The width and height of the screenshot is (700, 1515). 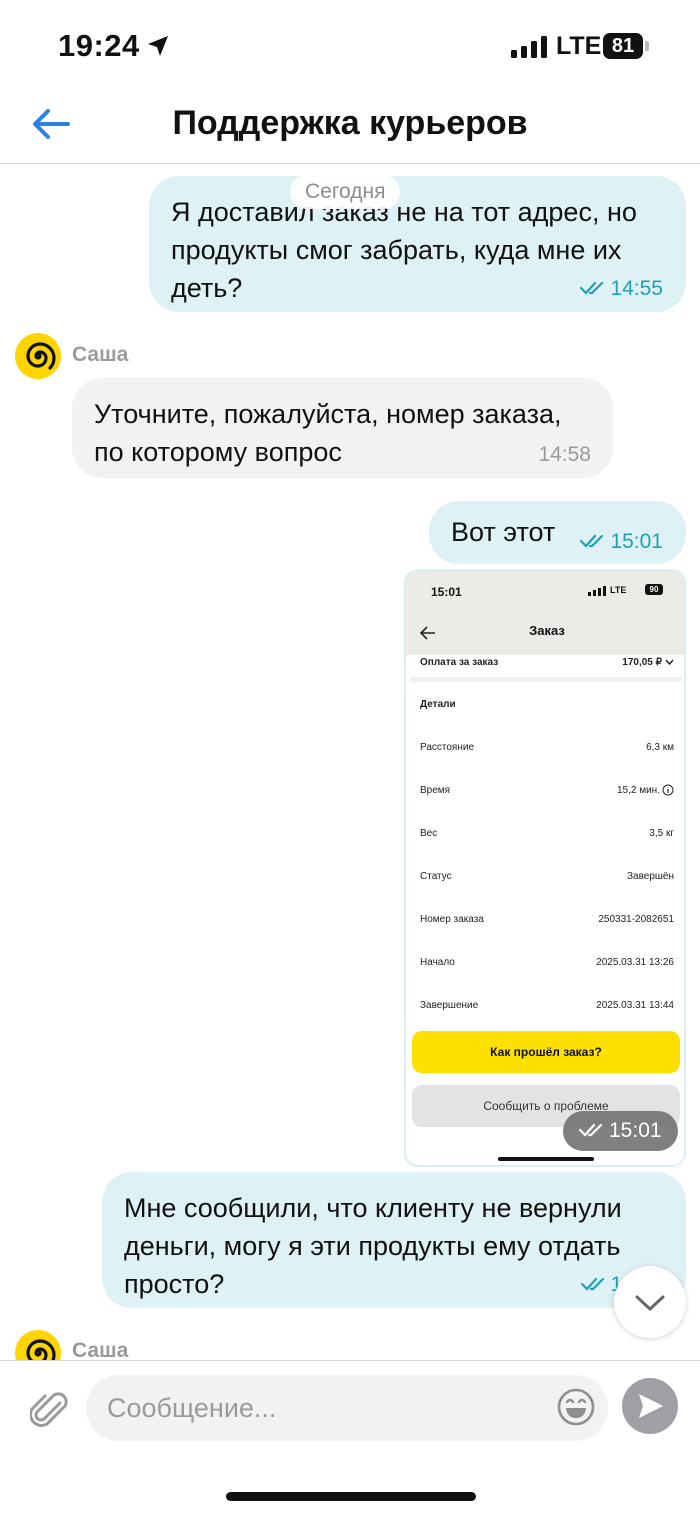 I want to click on battery-icon: 90, so click(x=654, y=589).